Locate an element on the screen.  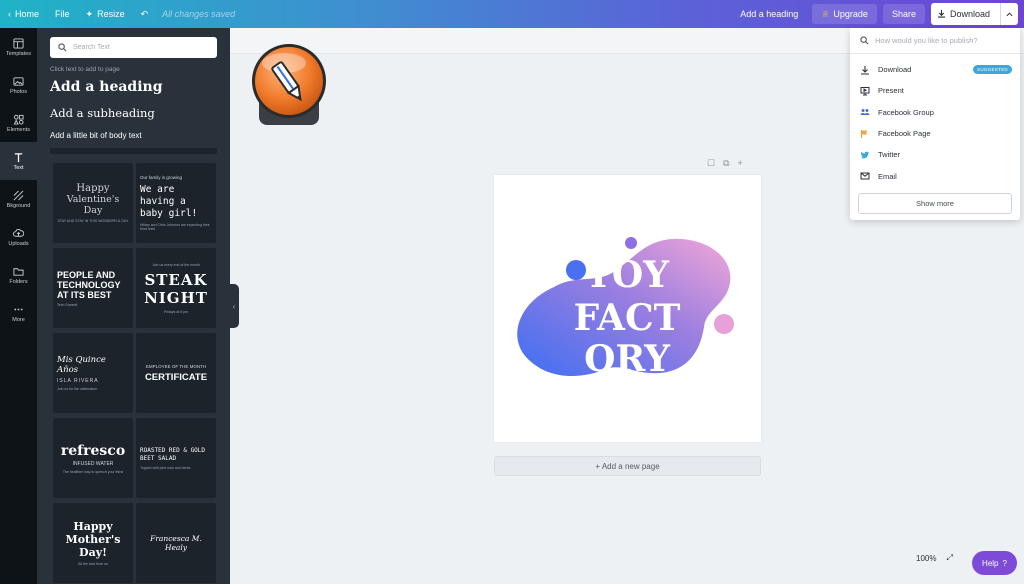
add-heading-label: Add a heading is located at coordinates (769, 14).